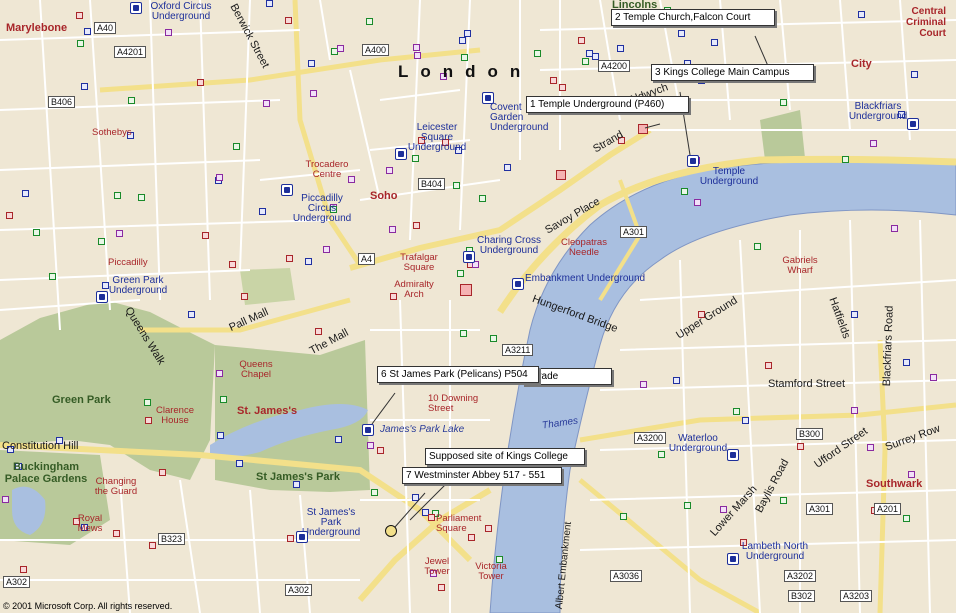  What do you see at coordinates (643, 129) in the screenshot?
I see `temple-pushpin-icon` at bounding box center [643, 129].